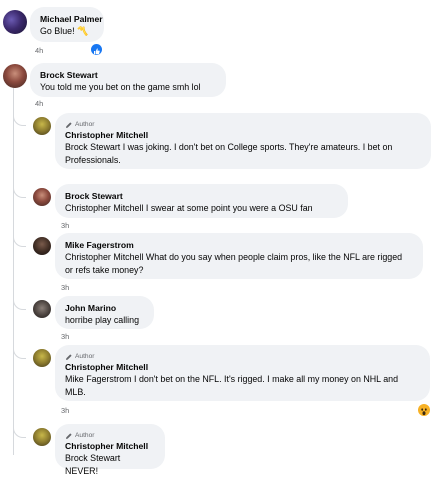 Image resolution: width=448 pixels, height=477 pixels. I want to click on comment-bubble: Michael Palmer Go Blue! 〽️, so click(67, 24).